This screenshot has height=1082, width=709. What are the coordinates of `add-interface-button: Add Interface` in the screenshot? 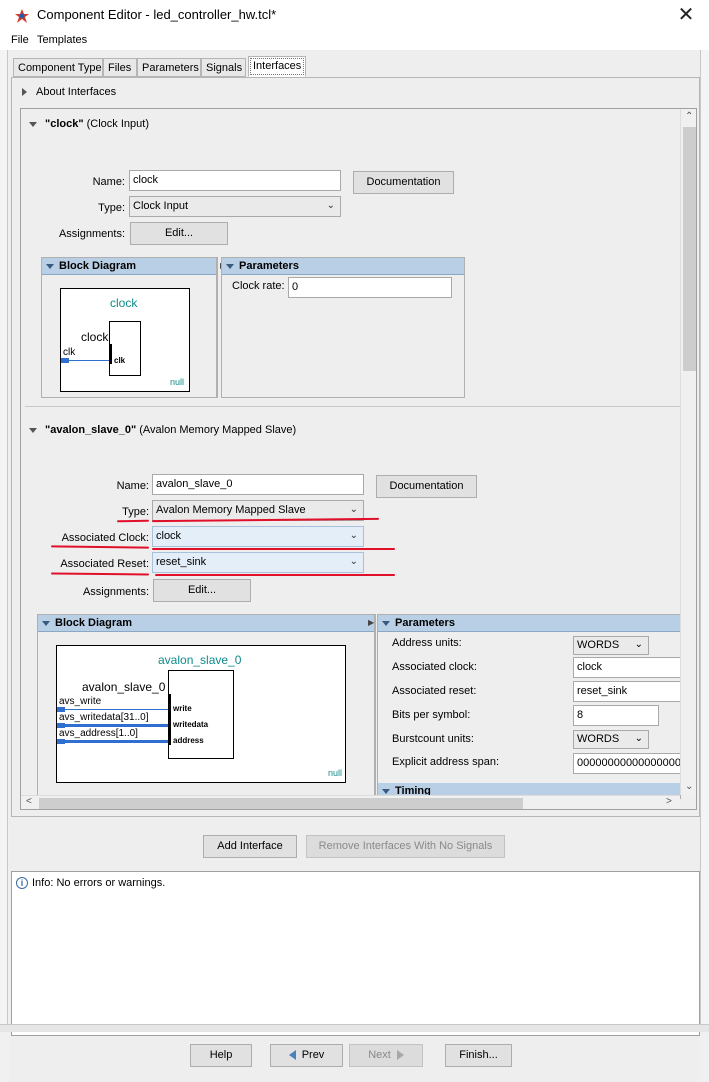 It's located at (250, 846).